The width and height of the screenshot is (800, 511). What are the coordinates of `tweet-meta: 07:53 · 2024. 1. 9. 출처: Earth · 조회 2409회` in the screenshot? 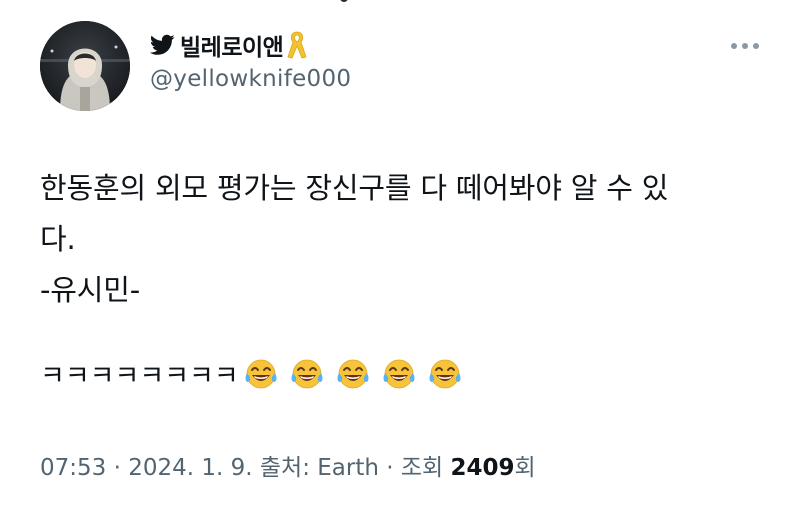 It's located at (288, 465).